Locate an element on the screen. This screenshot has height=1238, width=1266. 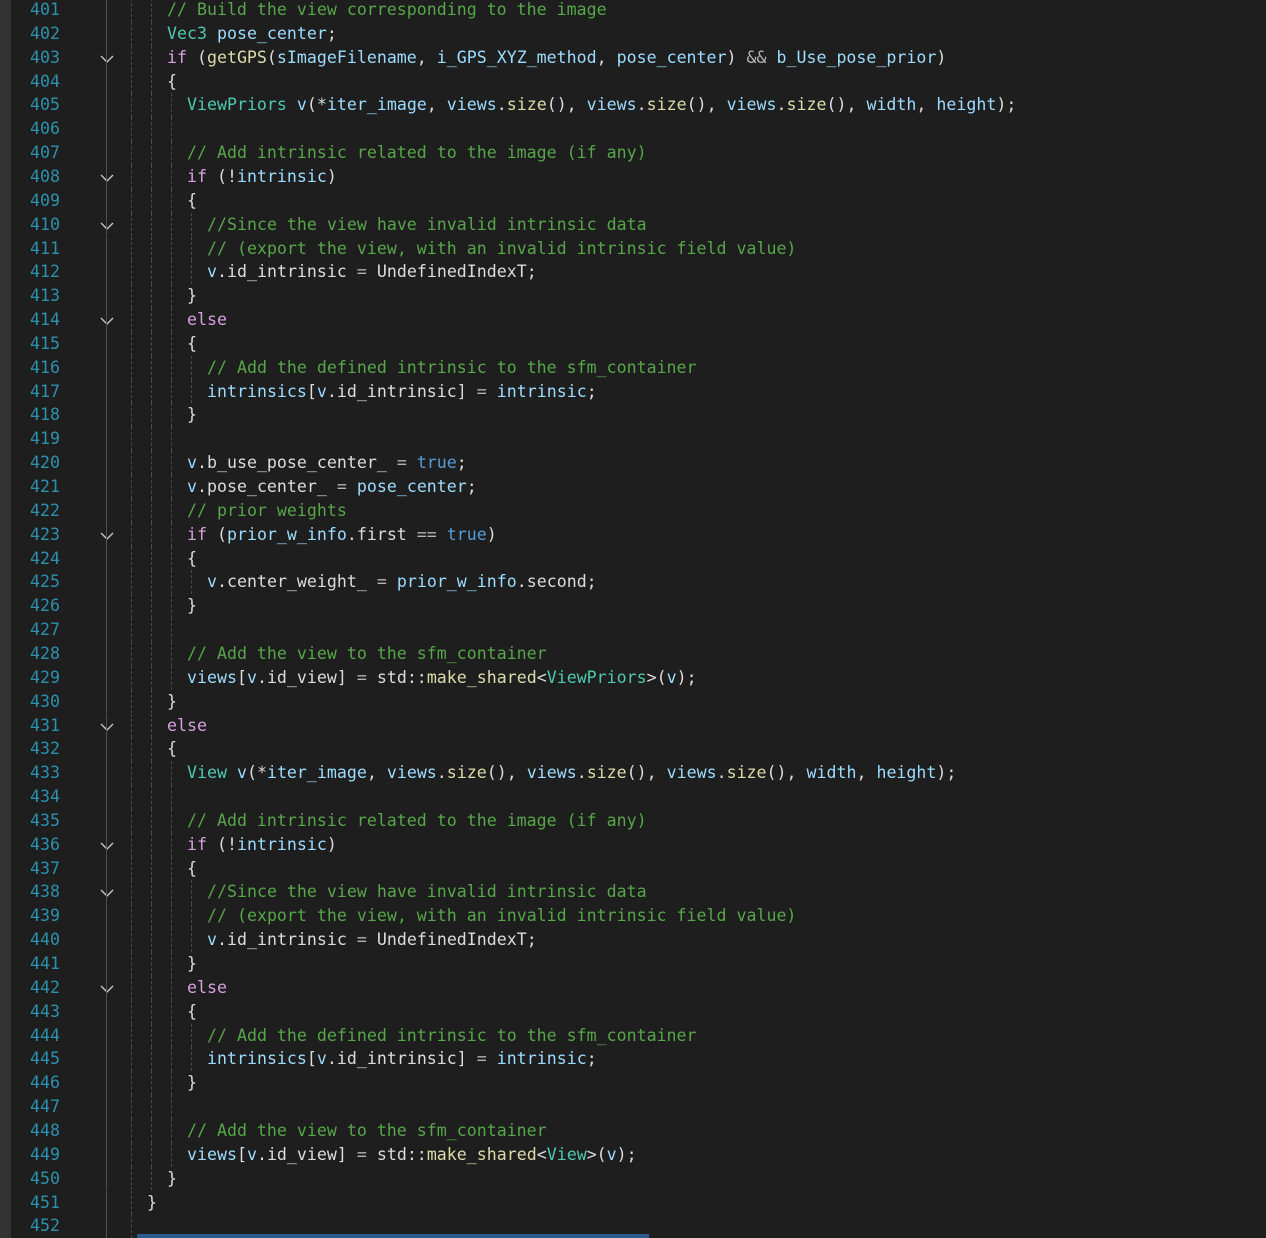
horizontal-scrollbar-thumb is located at coordinates (393, 1236).